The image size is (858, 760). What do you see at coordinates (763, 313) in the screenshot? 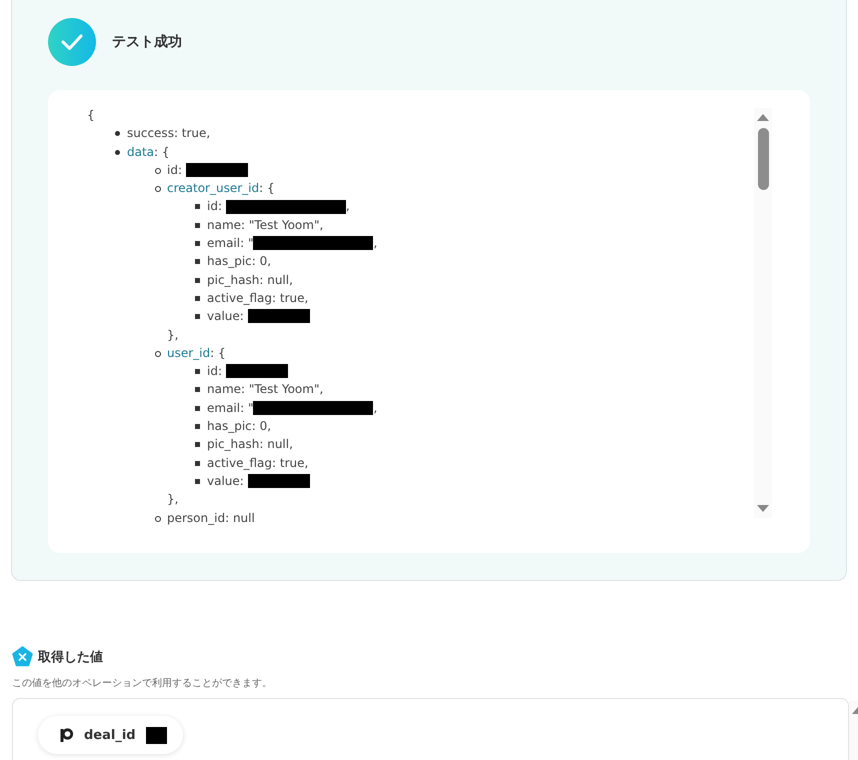
I see `scrollbar` at bounding box center [763, 313].